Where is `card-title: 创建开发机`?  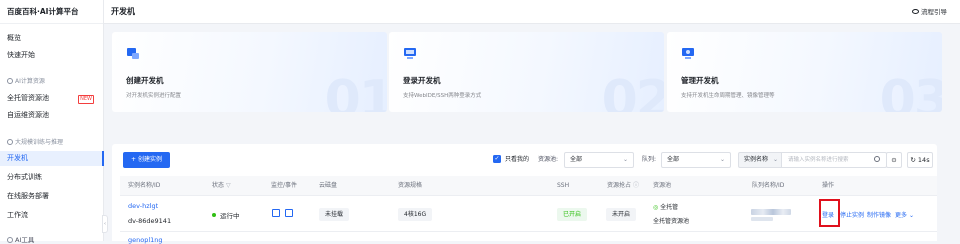 card-title: 创建开发机 is located at coordinates (145, 80).